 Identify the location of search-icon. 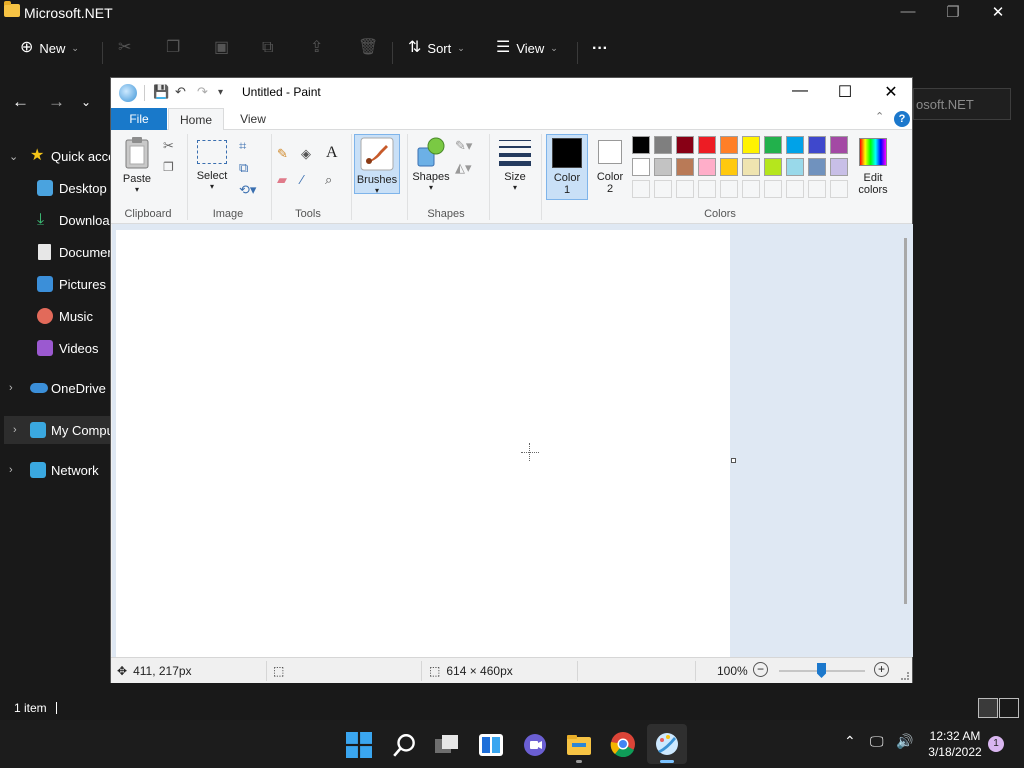
(405, 745).